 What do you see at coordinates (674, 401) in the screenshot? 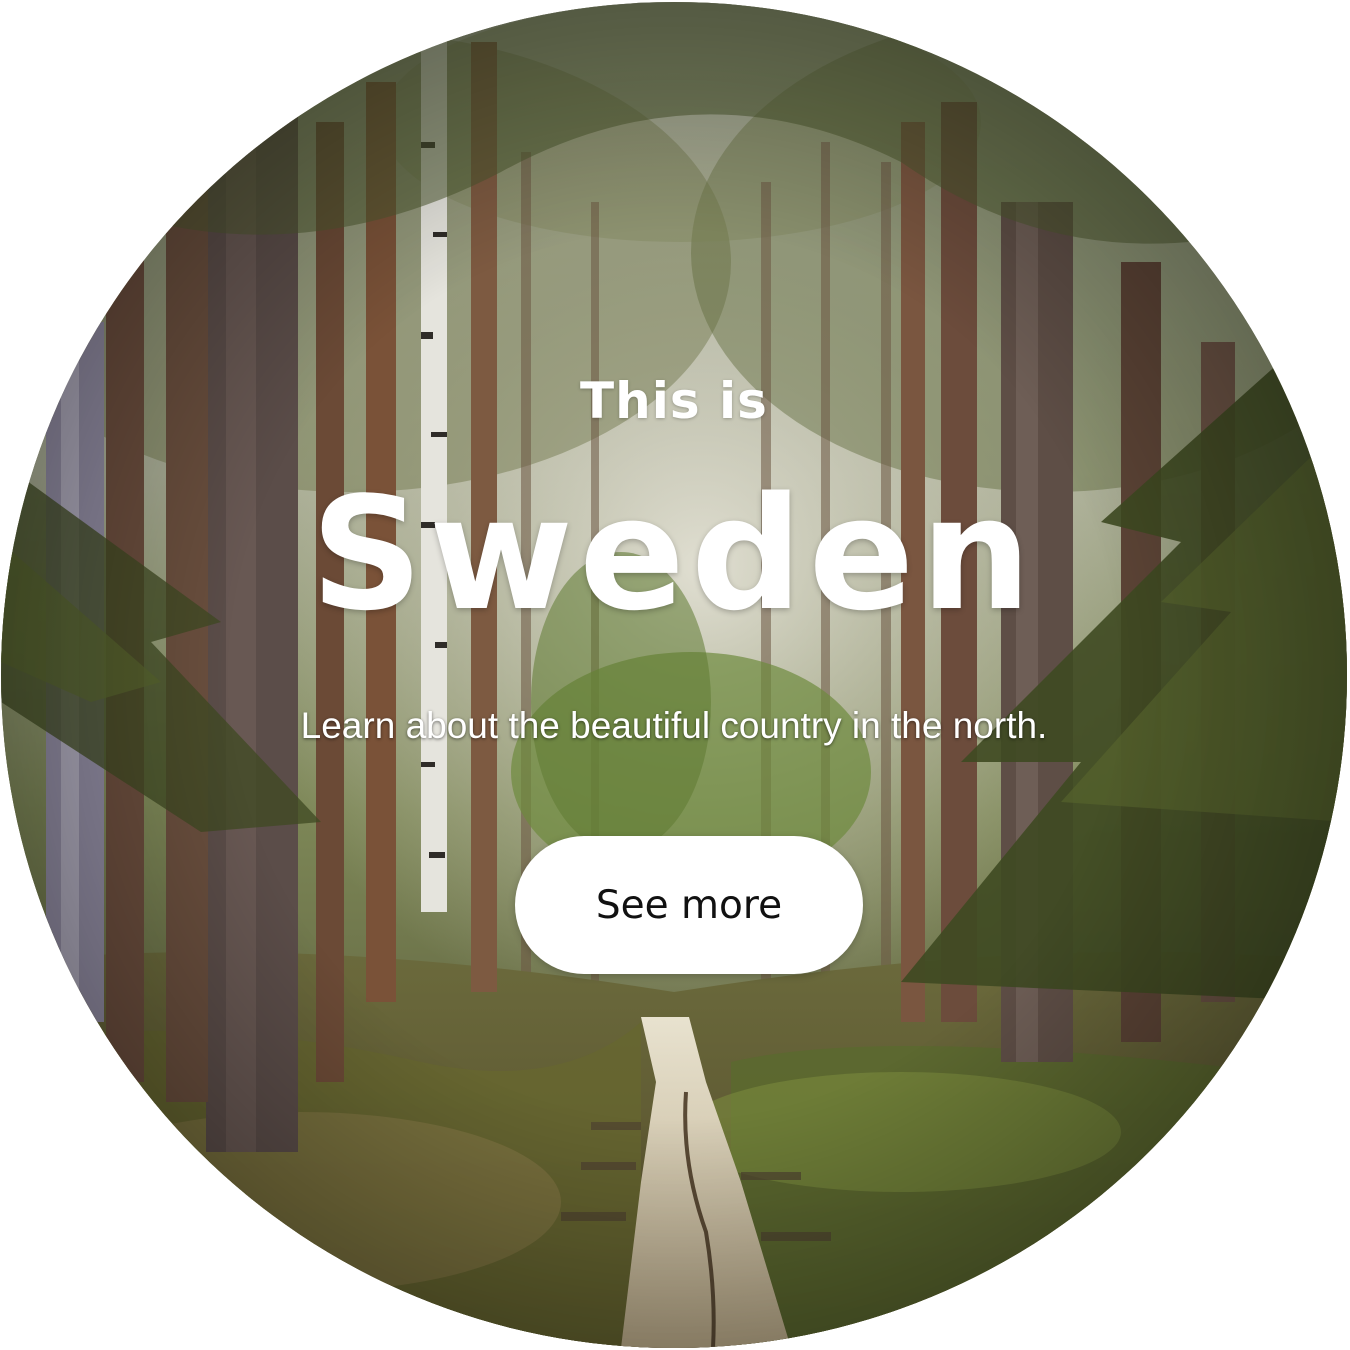
I see `hero-eyebrow: This is` at bounding box center [674, 401].